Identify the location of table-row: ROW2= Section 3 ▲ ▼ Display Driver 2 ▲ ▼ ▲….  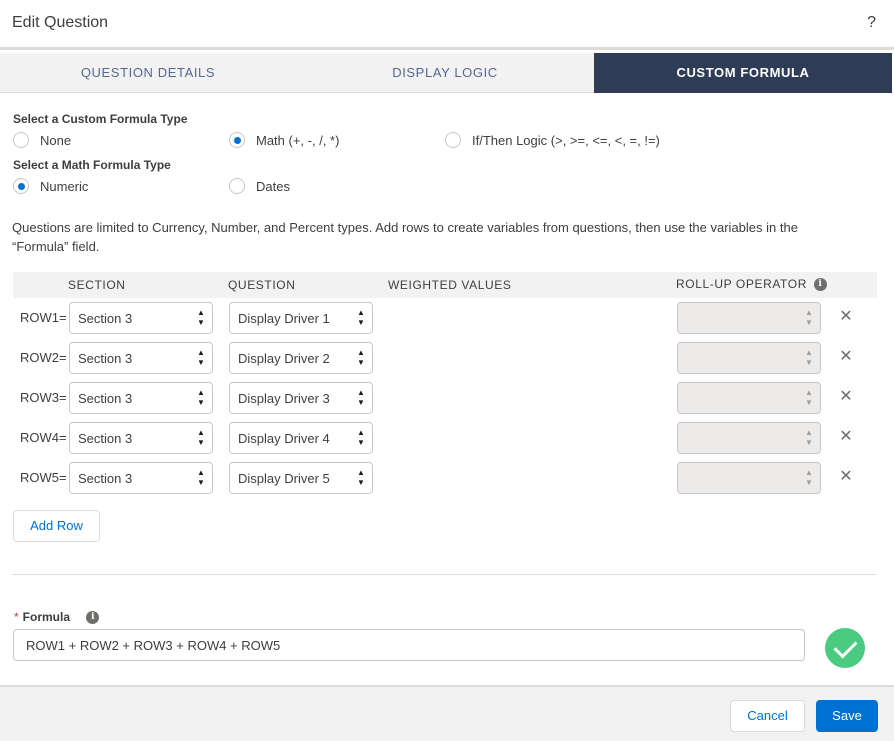
(445, 358).